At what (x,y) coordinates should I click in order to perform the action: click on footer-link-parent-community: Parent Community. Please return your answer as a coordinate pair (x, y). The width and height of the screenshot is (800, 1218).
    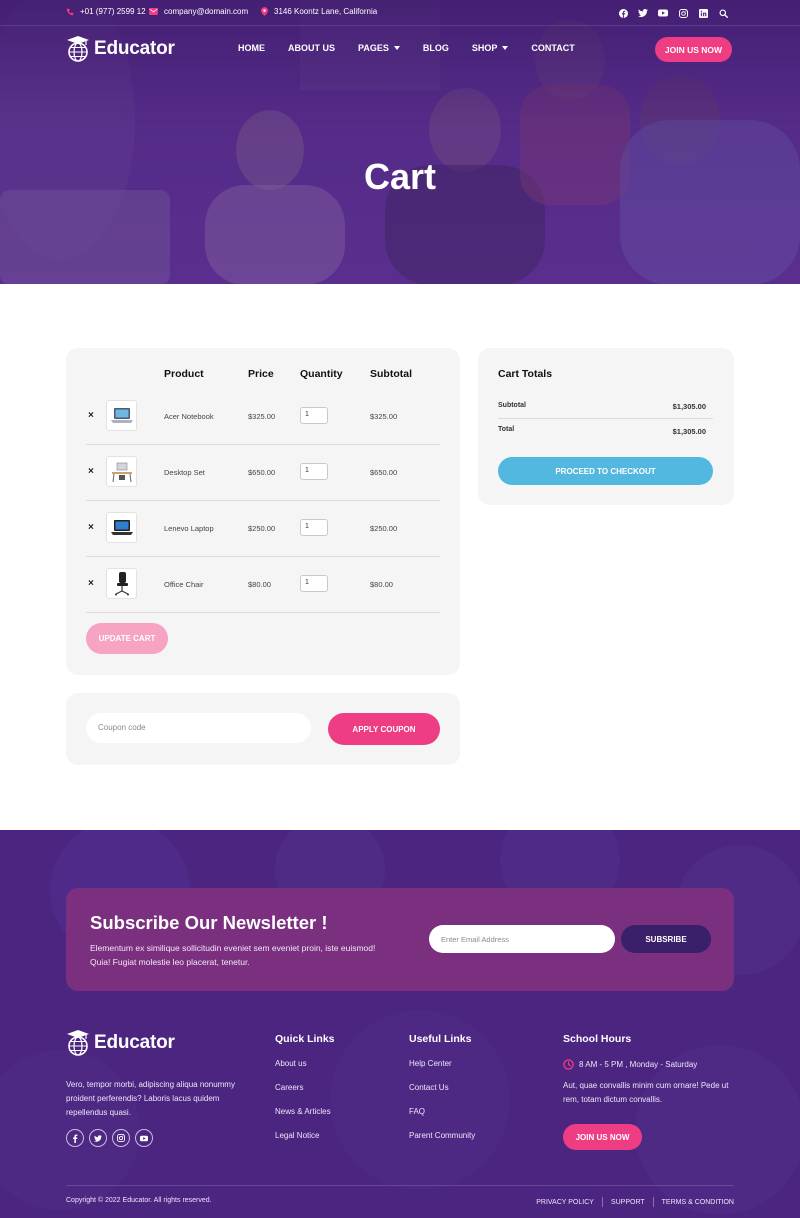
    Looking at the image, I should click on (442, 1143).